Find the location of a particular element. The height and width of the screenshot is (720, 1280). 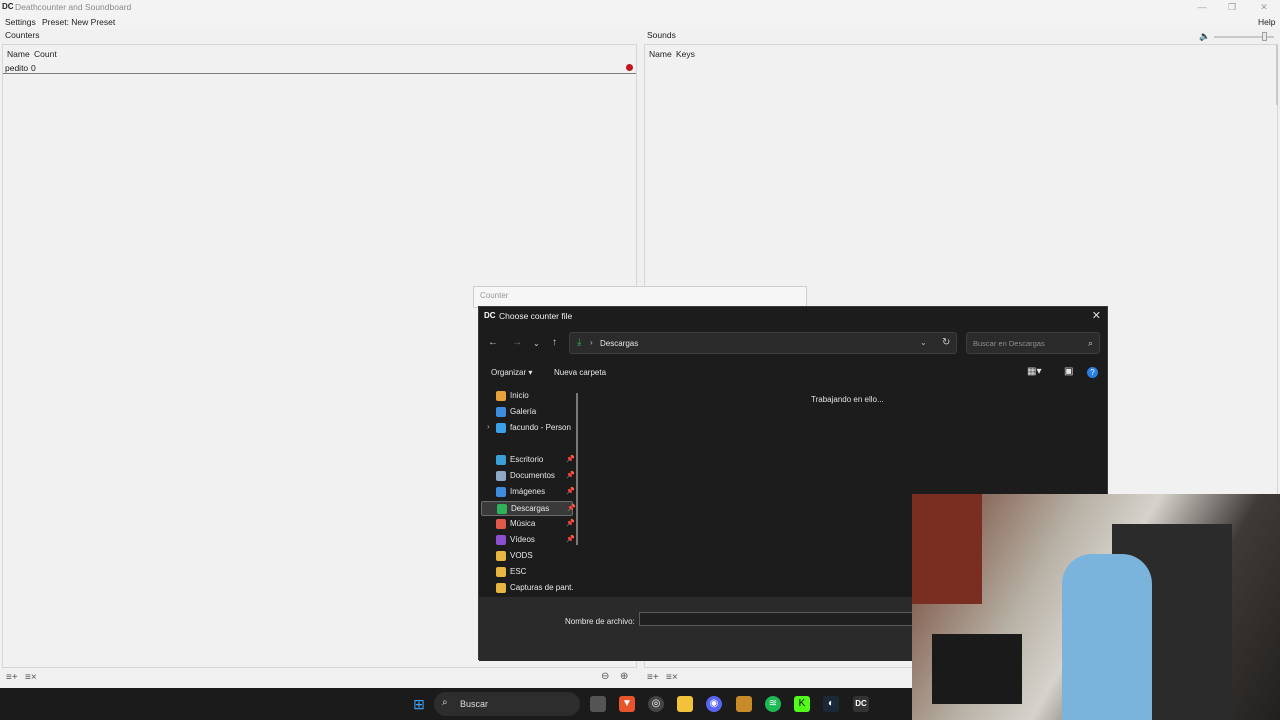

task-view-icon is located at coordinates (598, 704).